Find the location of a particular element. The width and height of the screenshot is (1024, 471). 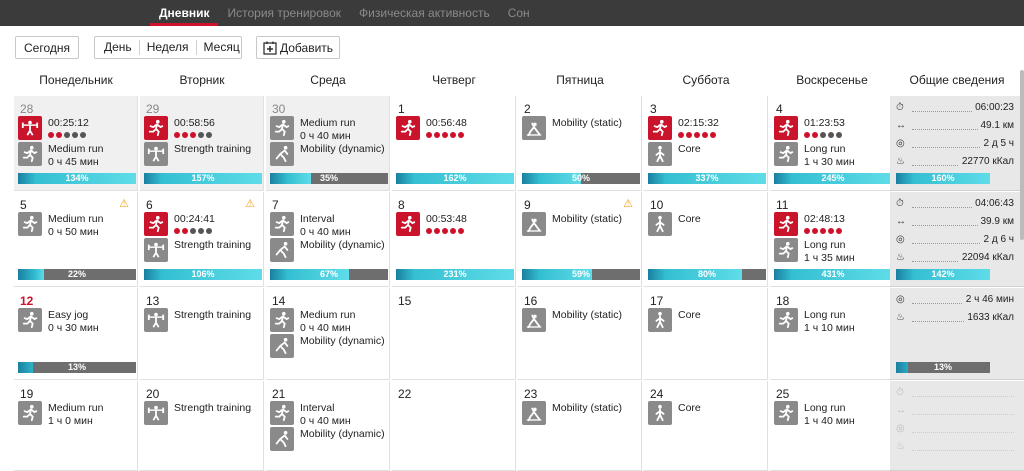

day-cell: 4 01:23:53 Long run 1 ч 30 мин 245% is located at coordinates (832, 143).